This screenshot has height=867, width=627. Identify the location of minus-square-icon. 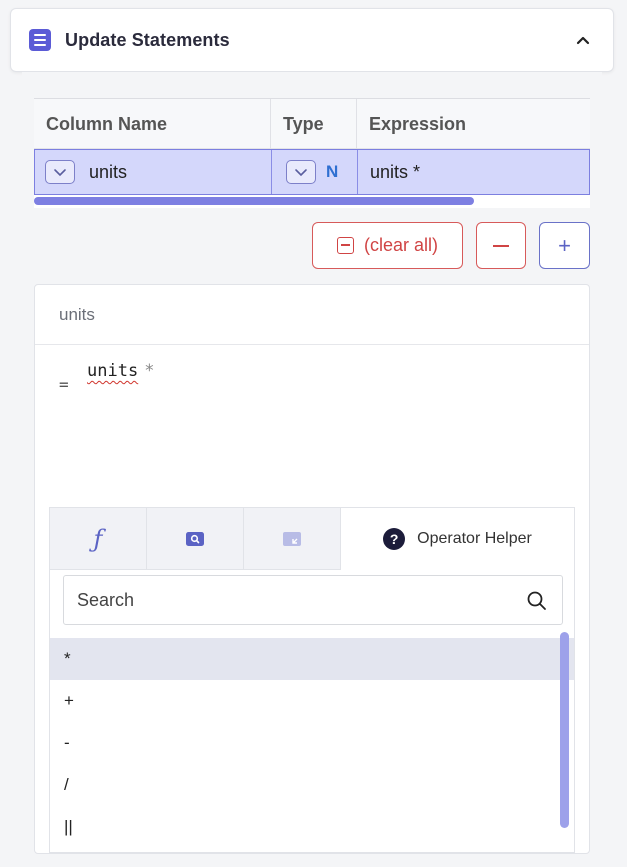
(345, 245).